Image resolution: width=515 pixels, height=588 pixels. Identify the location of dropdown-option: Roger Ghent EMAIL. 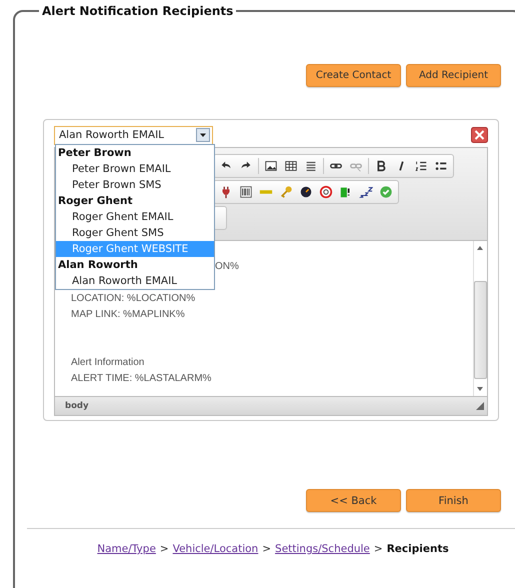
(135, 217).